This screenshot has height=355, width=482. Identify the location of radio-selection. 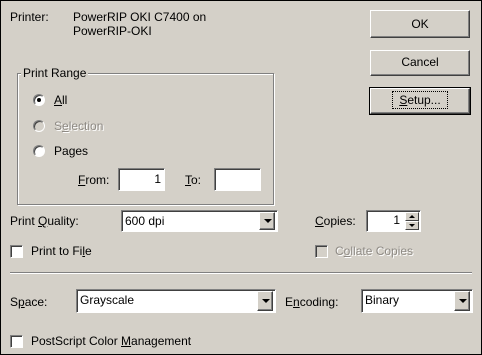
(39, 126).